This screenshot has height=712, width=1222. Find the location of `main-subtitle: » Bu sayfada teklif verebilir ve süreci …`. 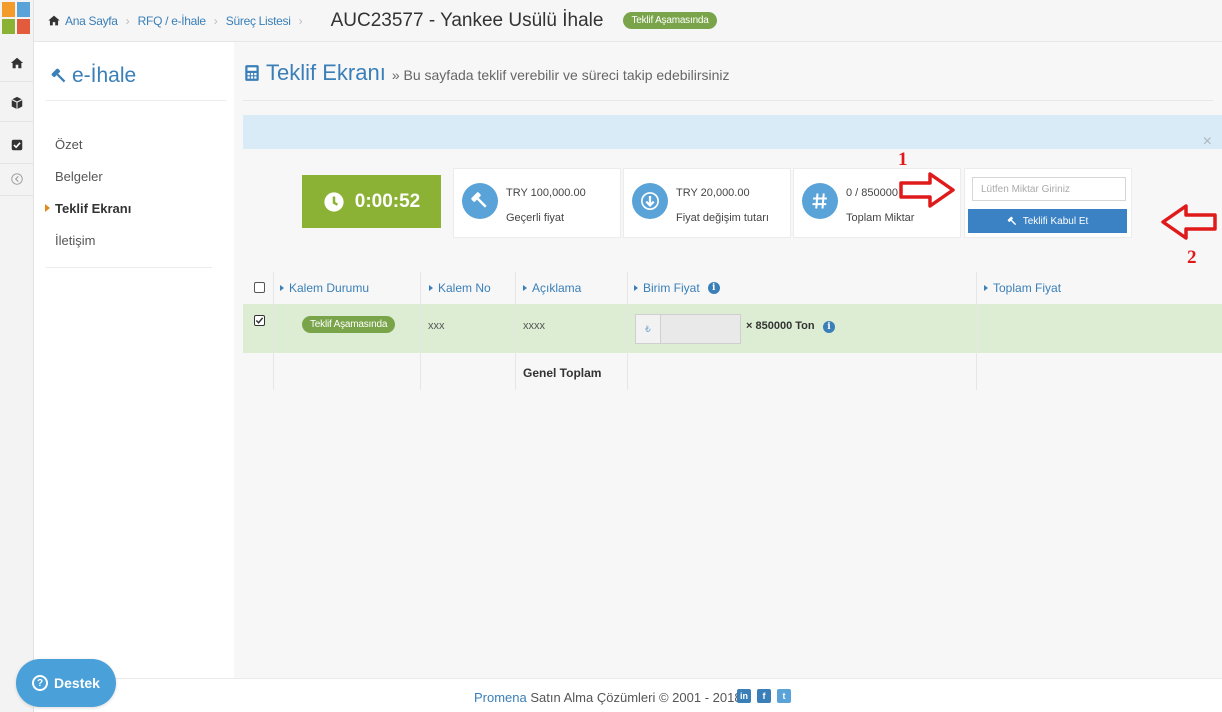

main-subtitle: » Bu sayfada teklif verebilir ve süreci … is located at coordinates (560, 75).